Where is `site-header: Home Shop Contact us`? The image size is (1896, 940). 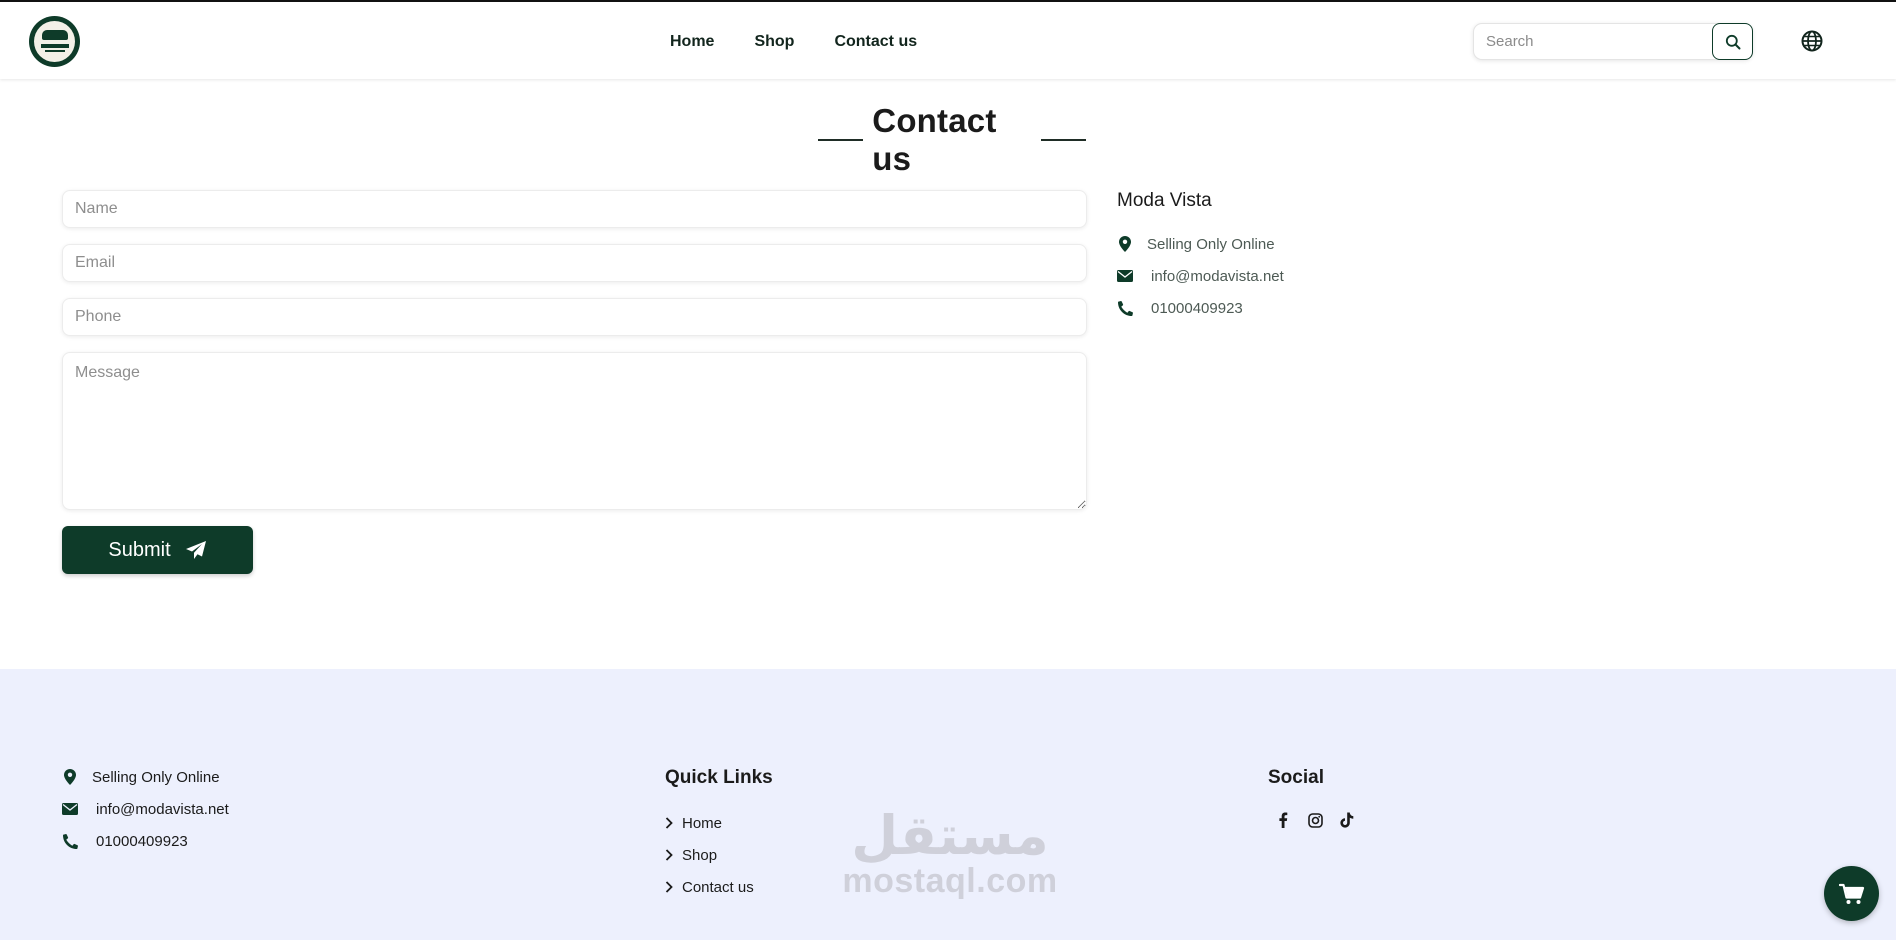 site-header: Home Shop Contact us is located at coordinates (948, 39).